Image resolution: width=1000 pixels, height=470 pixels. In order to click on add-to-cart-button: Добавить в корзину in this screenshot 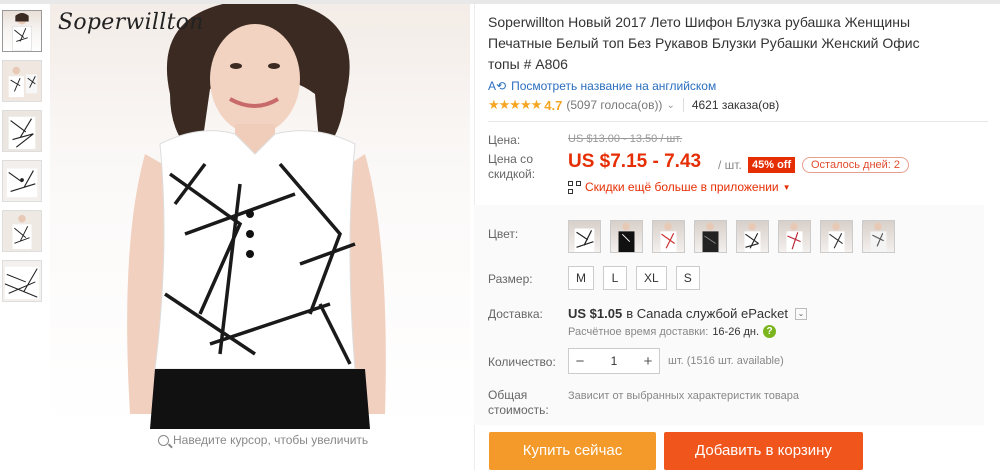, I will do `click(763, 451)`.